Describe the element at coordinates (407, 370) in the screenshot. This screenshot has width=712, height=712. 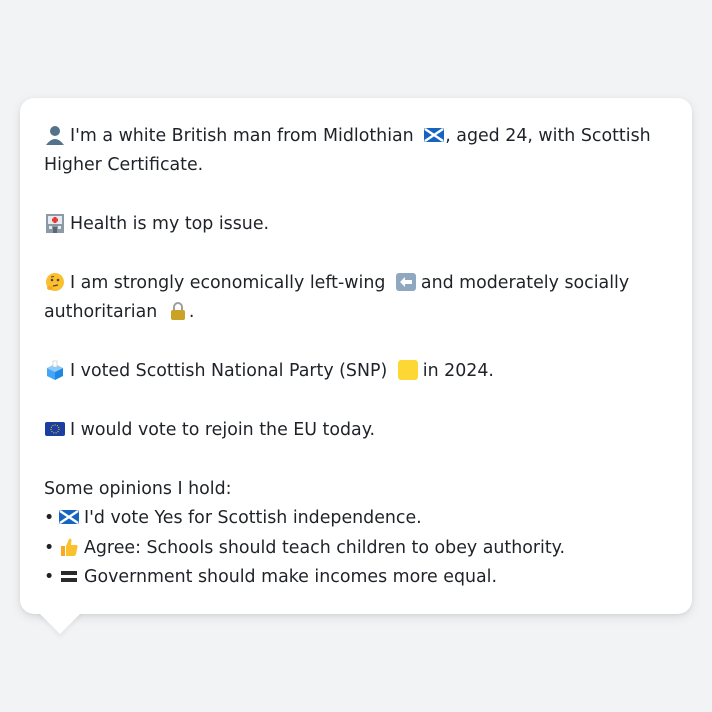
I see `yellow-square-icon` at that location.